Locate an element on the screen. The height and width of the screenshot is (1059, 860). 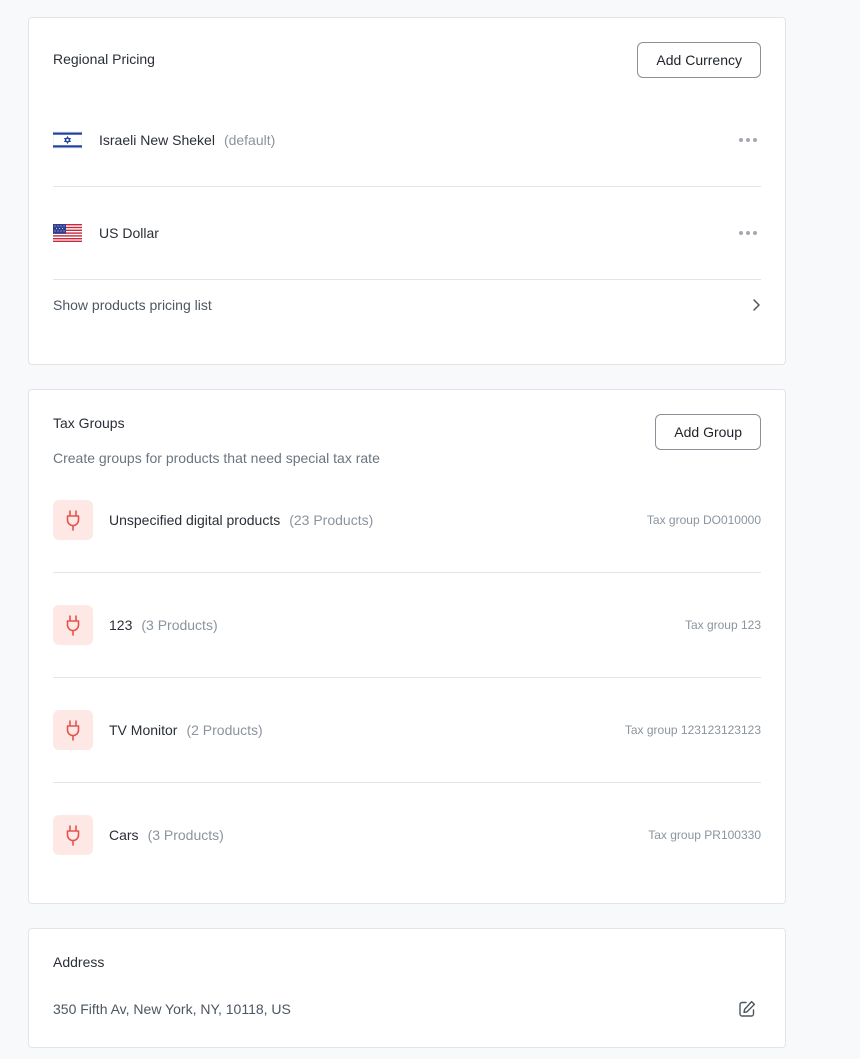
tax-group-name: TV Monitor is located at coordinates (143, 729).